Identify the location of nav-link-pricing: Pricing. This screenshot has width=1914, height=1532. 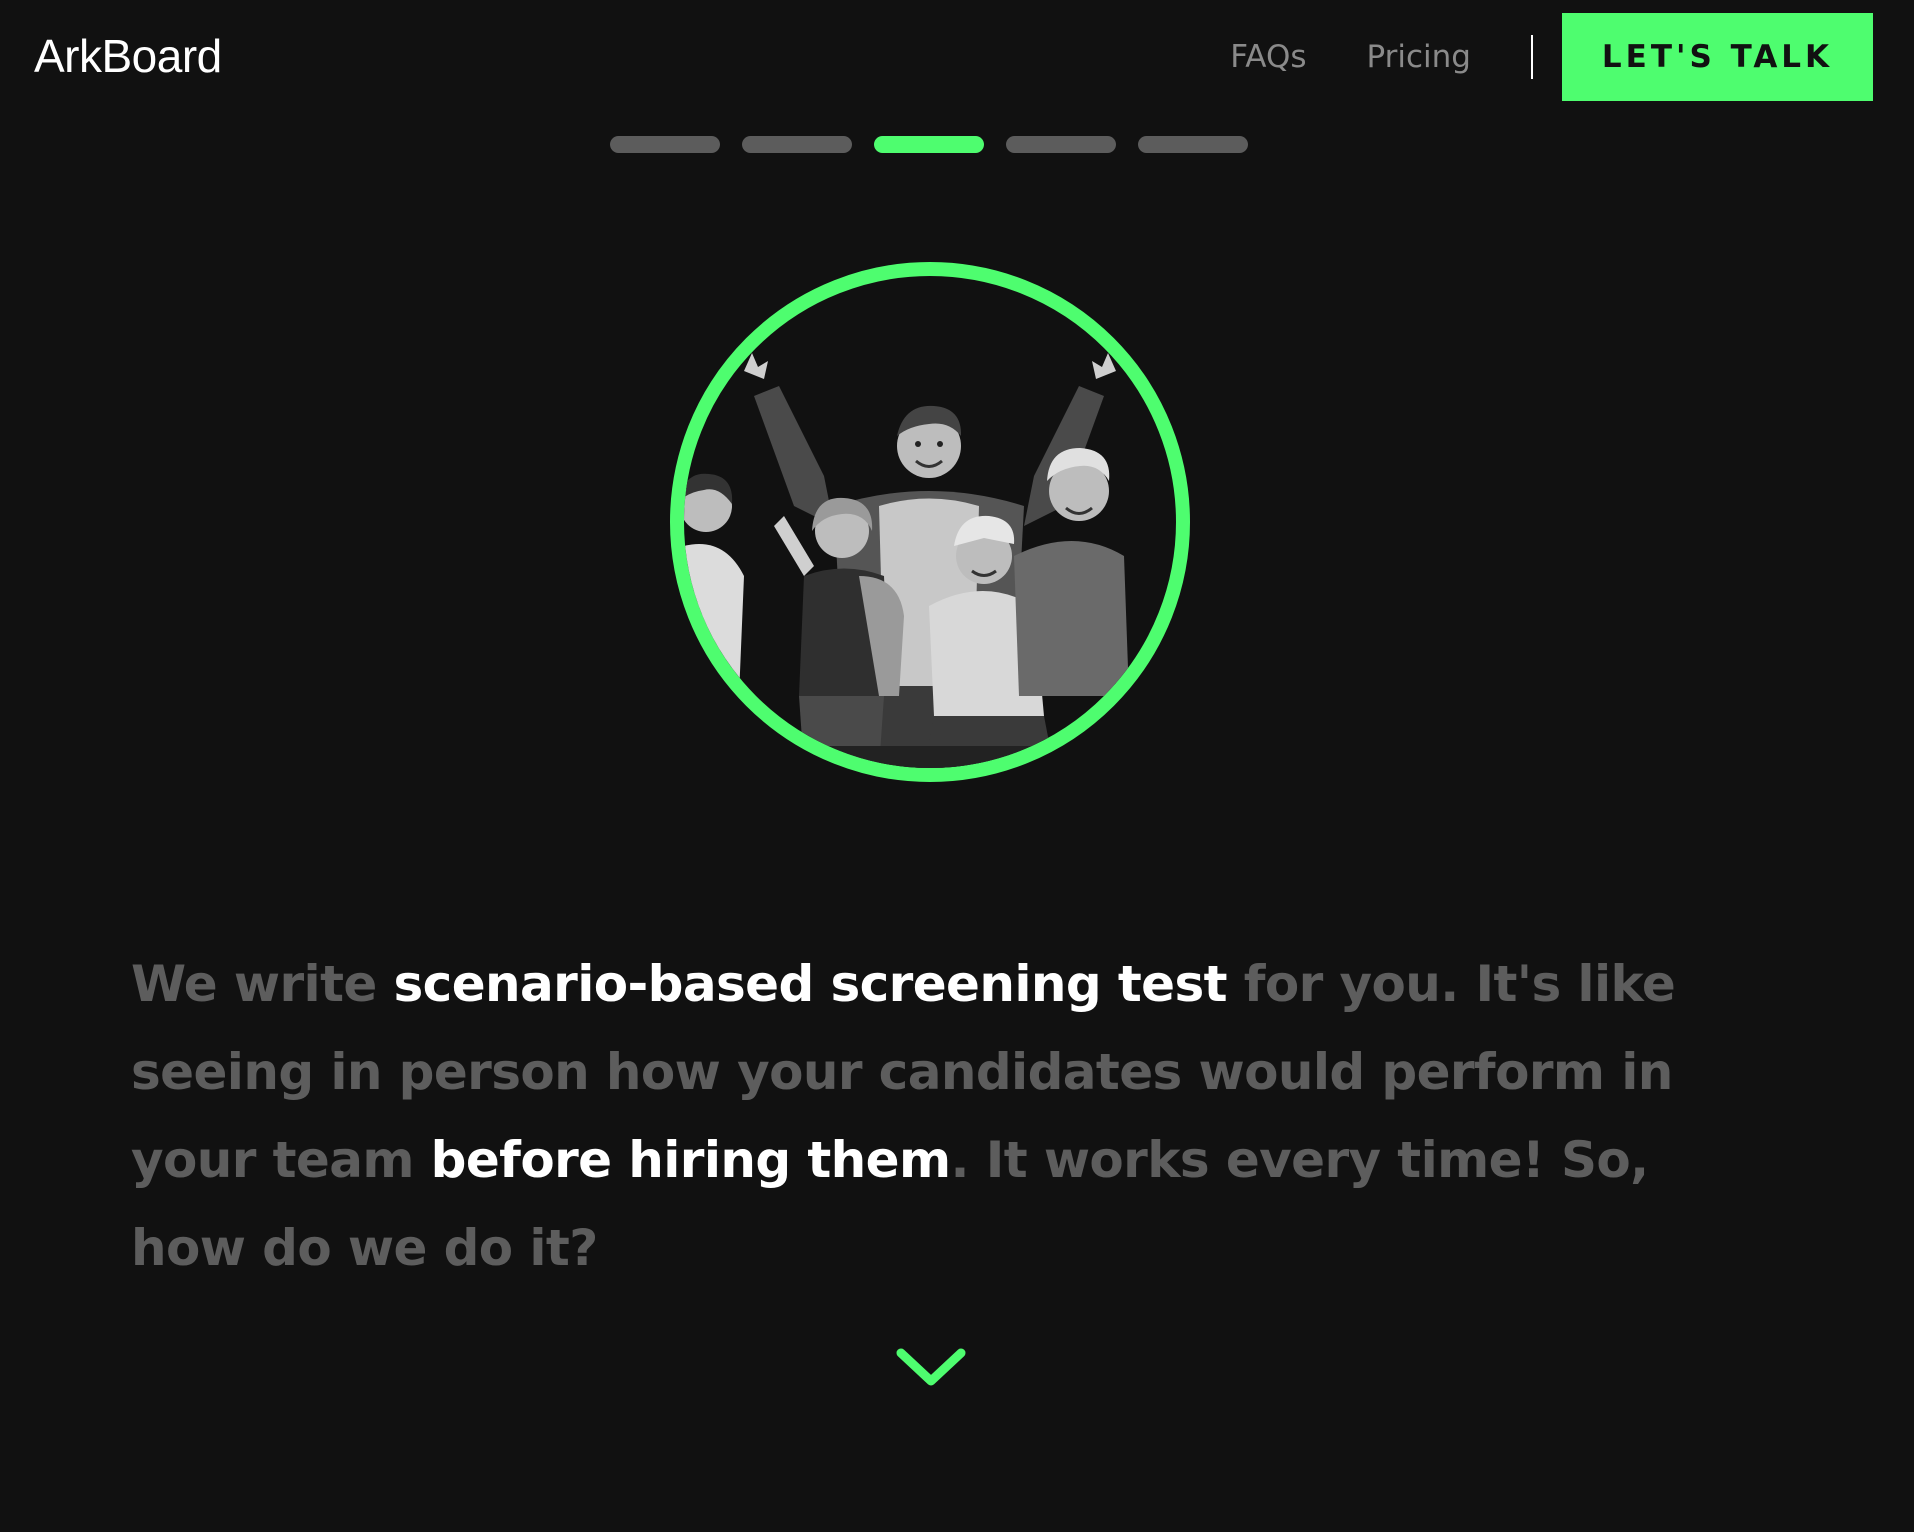
(1419, 57).